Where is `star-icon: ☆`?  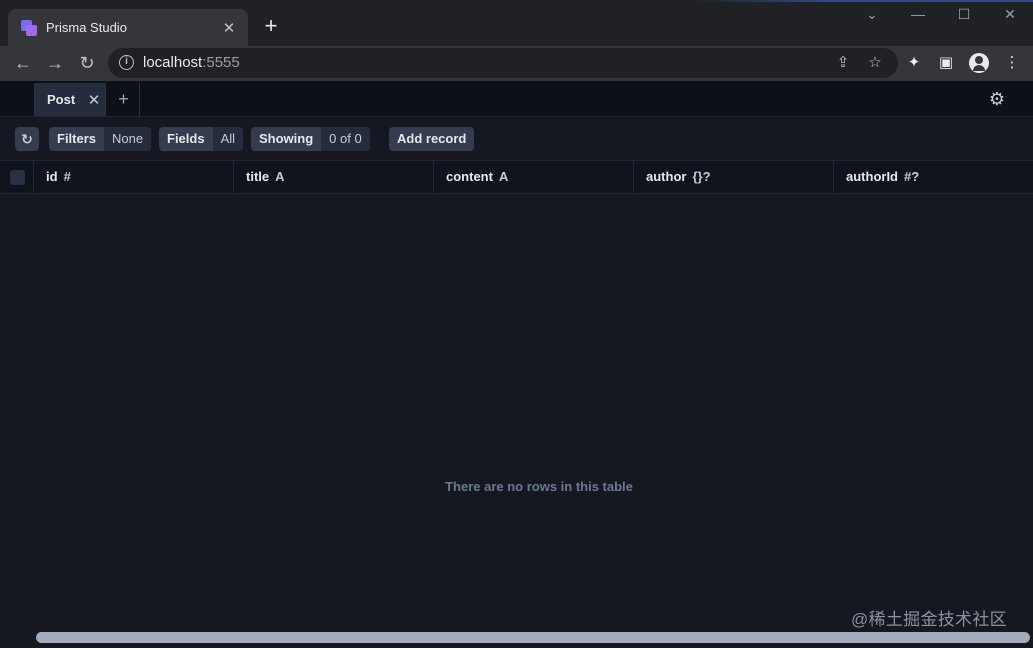 star-icon: ☆ is located at coordinates (875, 62).